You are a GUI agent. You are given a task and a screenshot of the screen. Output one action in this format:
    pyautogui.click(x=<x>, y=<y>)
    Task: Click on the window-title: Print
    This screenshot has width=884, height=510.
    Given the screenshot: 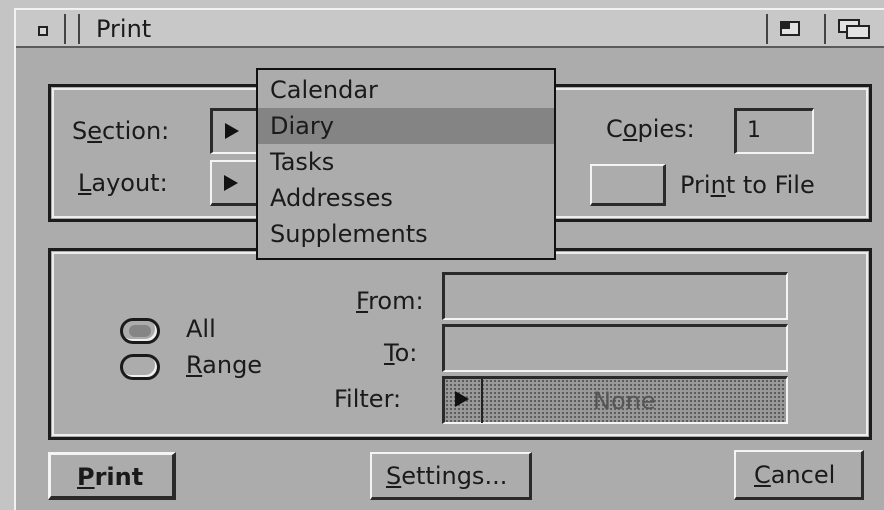 What is the action you would take?
    pyautogui.click(x=124, y=29)
    